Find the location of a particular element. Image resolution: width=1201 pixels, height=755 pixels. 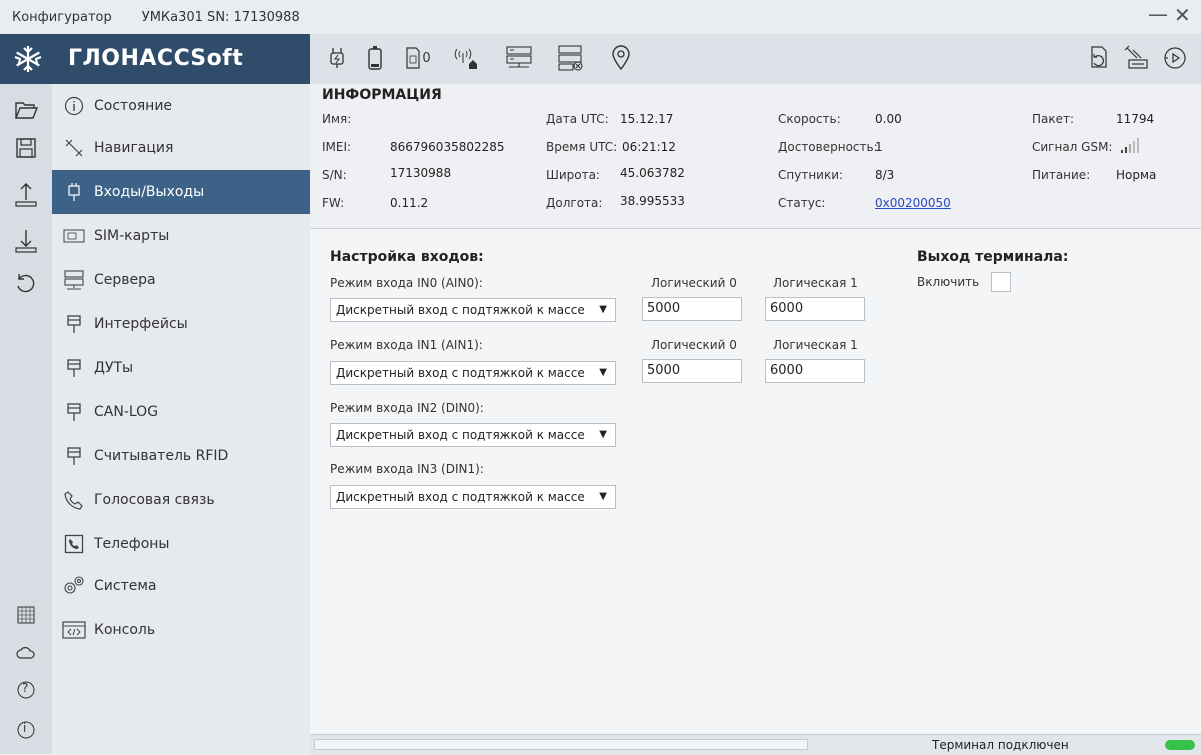

upload-icon is located at coordinates (26, 194).